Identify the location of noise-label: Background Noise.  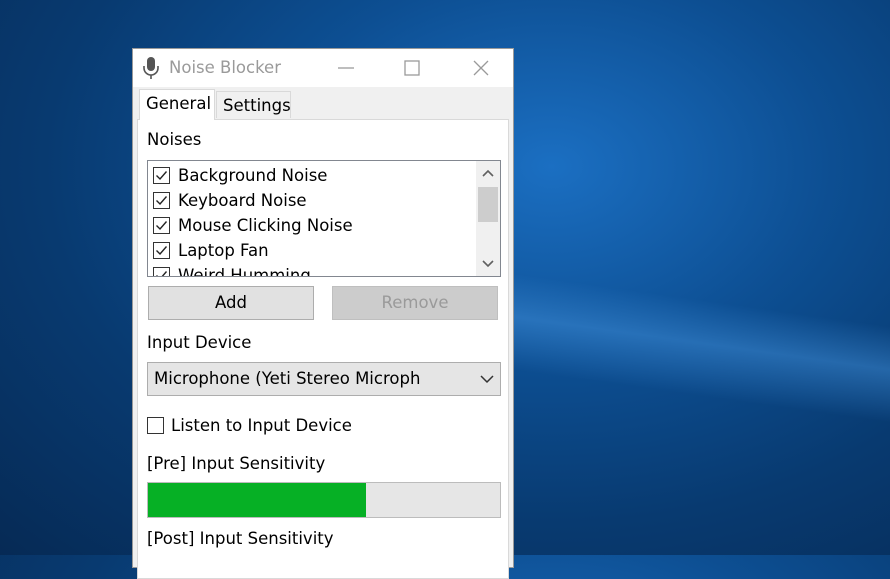
(253, 175).